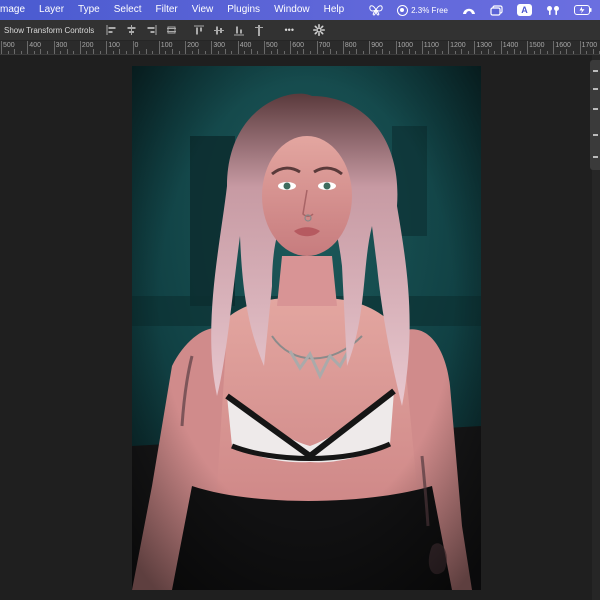 Image resolution: width=600 pixels, height=600 pixels. What do you see at coordinates (589, 45) in the screenshot?
I see `ruler-label: 1700` at bounding box center [589, 45].